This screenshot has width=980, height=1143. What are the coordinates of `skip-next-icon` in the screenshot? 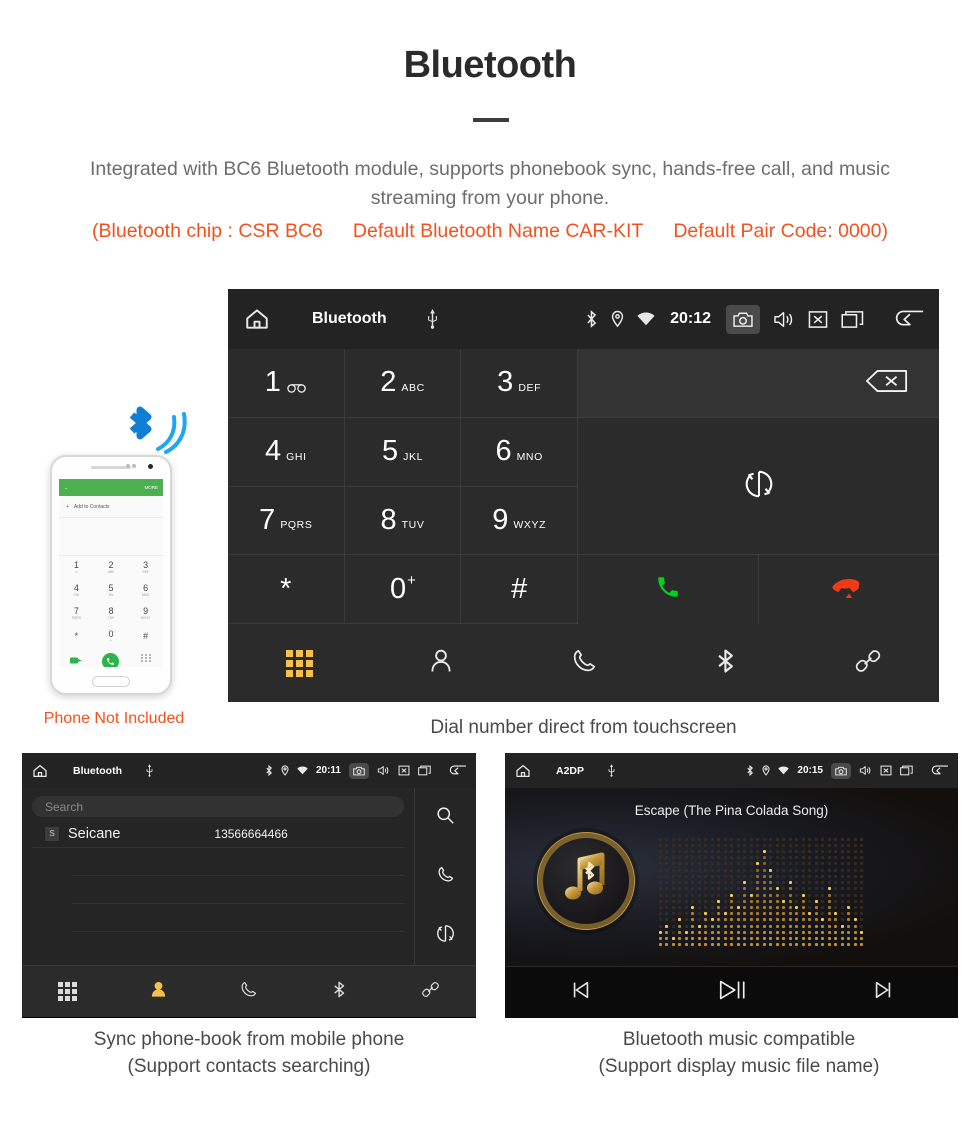 It's located at (883, 992).